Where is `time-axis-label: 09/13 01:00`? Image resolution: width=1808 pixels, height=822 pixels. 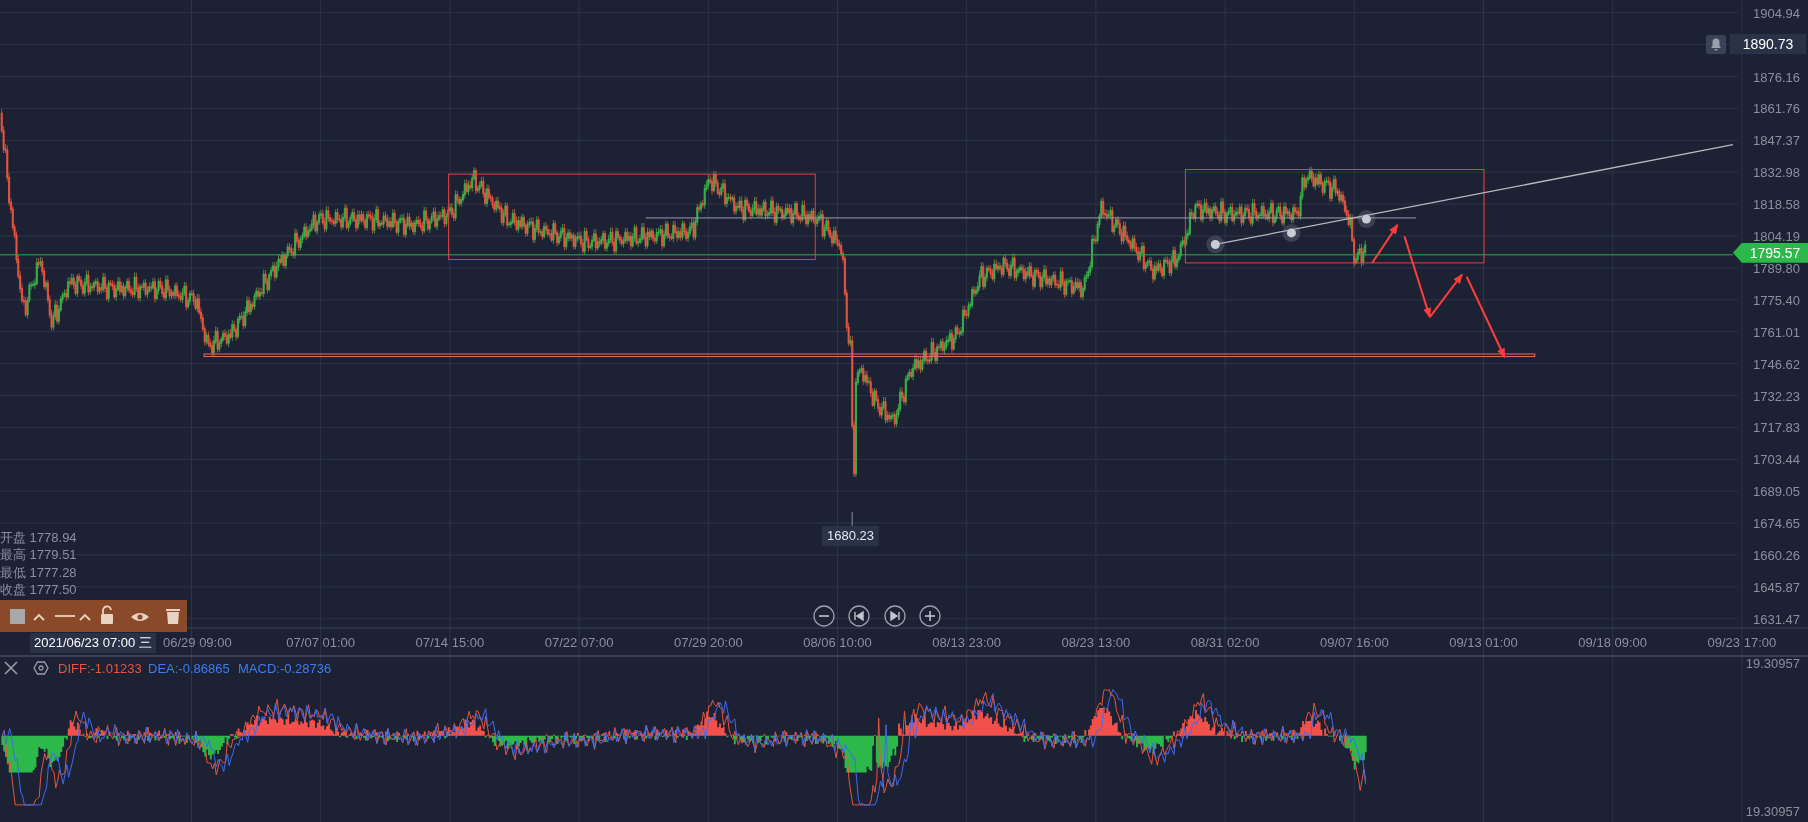
time-axis-label: 09/13 01:00 is located at coordinates (1483, 642).